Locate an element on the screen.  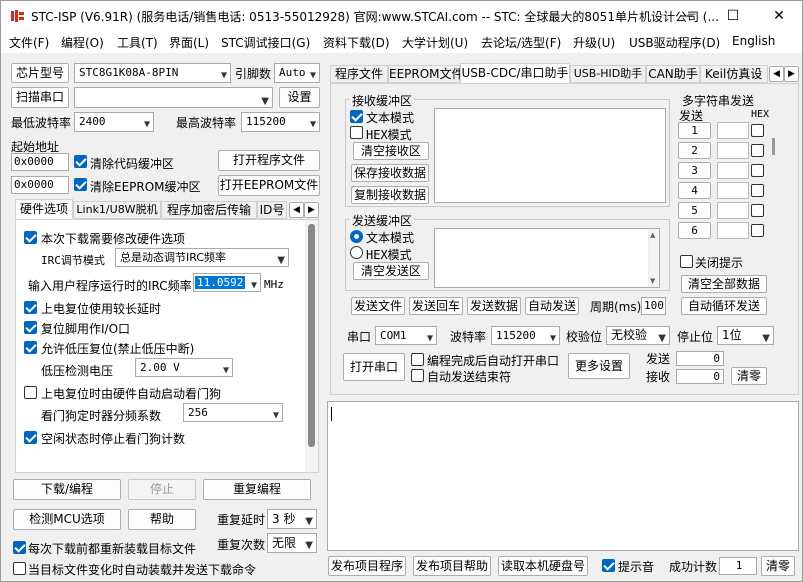
open-eeprom-file-button: 打开EEPROM文件 is located at coordinates (269, 185).